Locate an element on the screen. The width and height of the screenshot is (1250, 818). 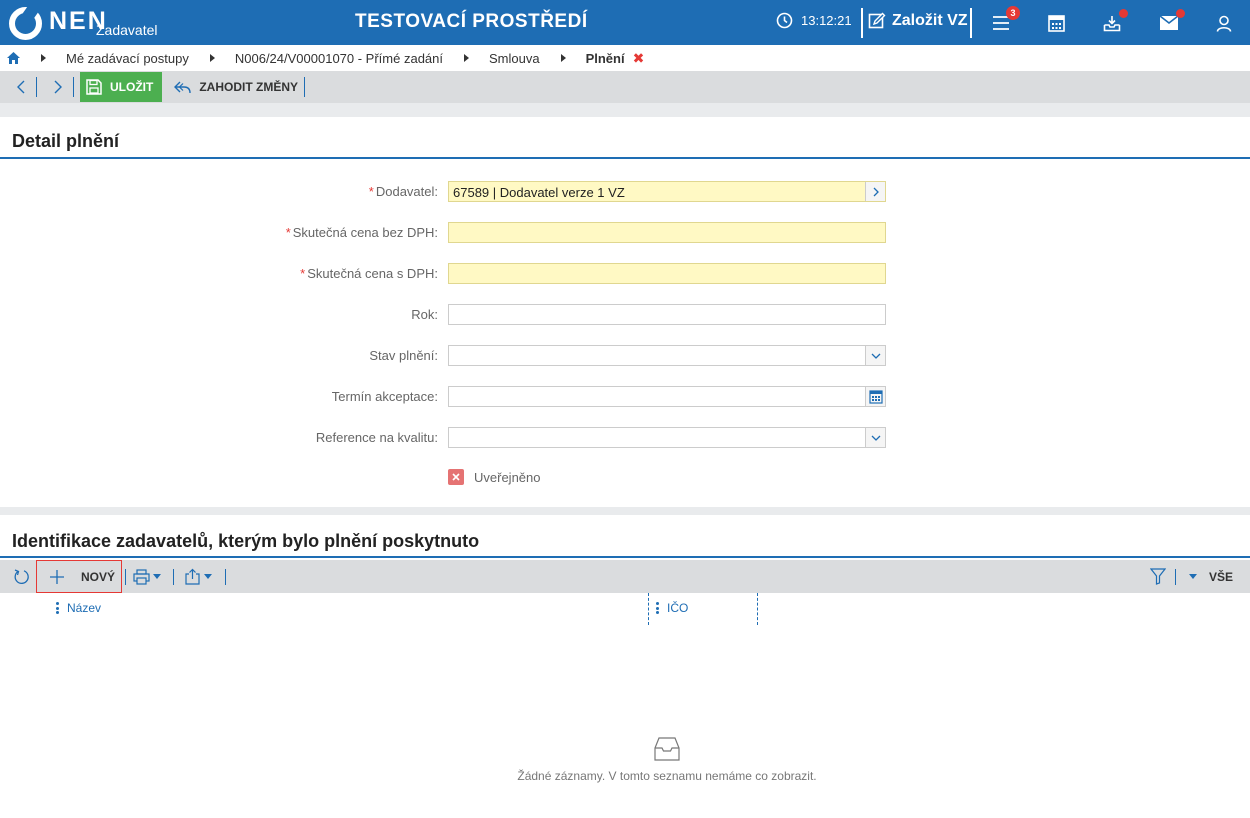
user-icon is located at coordinates (1224, 23).